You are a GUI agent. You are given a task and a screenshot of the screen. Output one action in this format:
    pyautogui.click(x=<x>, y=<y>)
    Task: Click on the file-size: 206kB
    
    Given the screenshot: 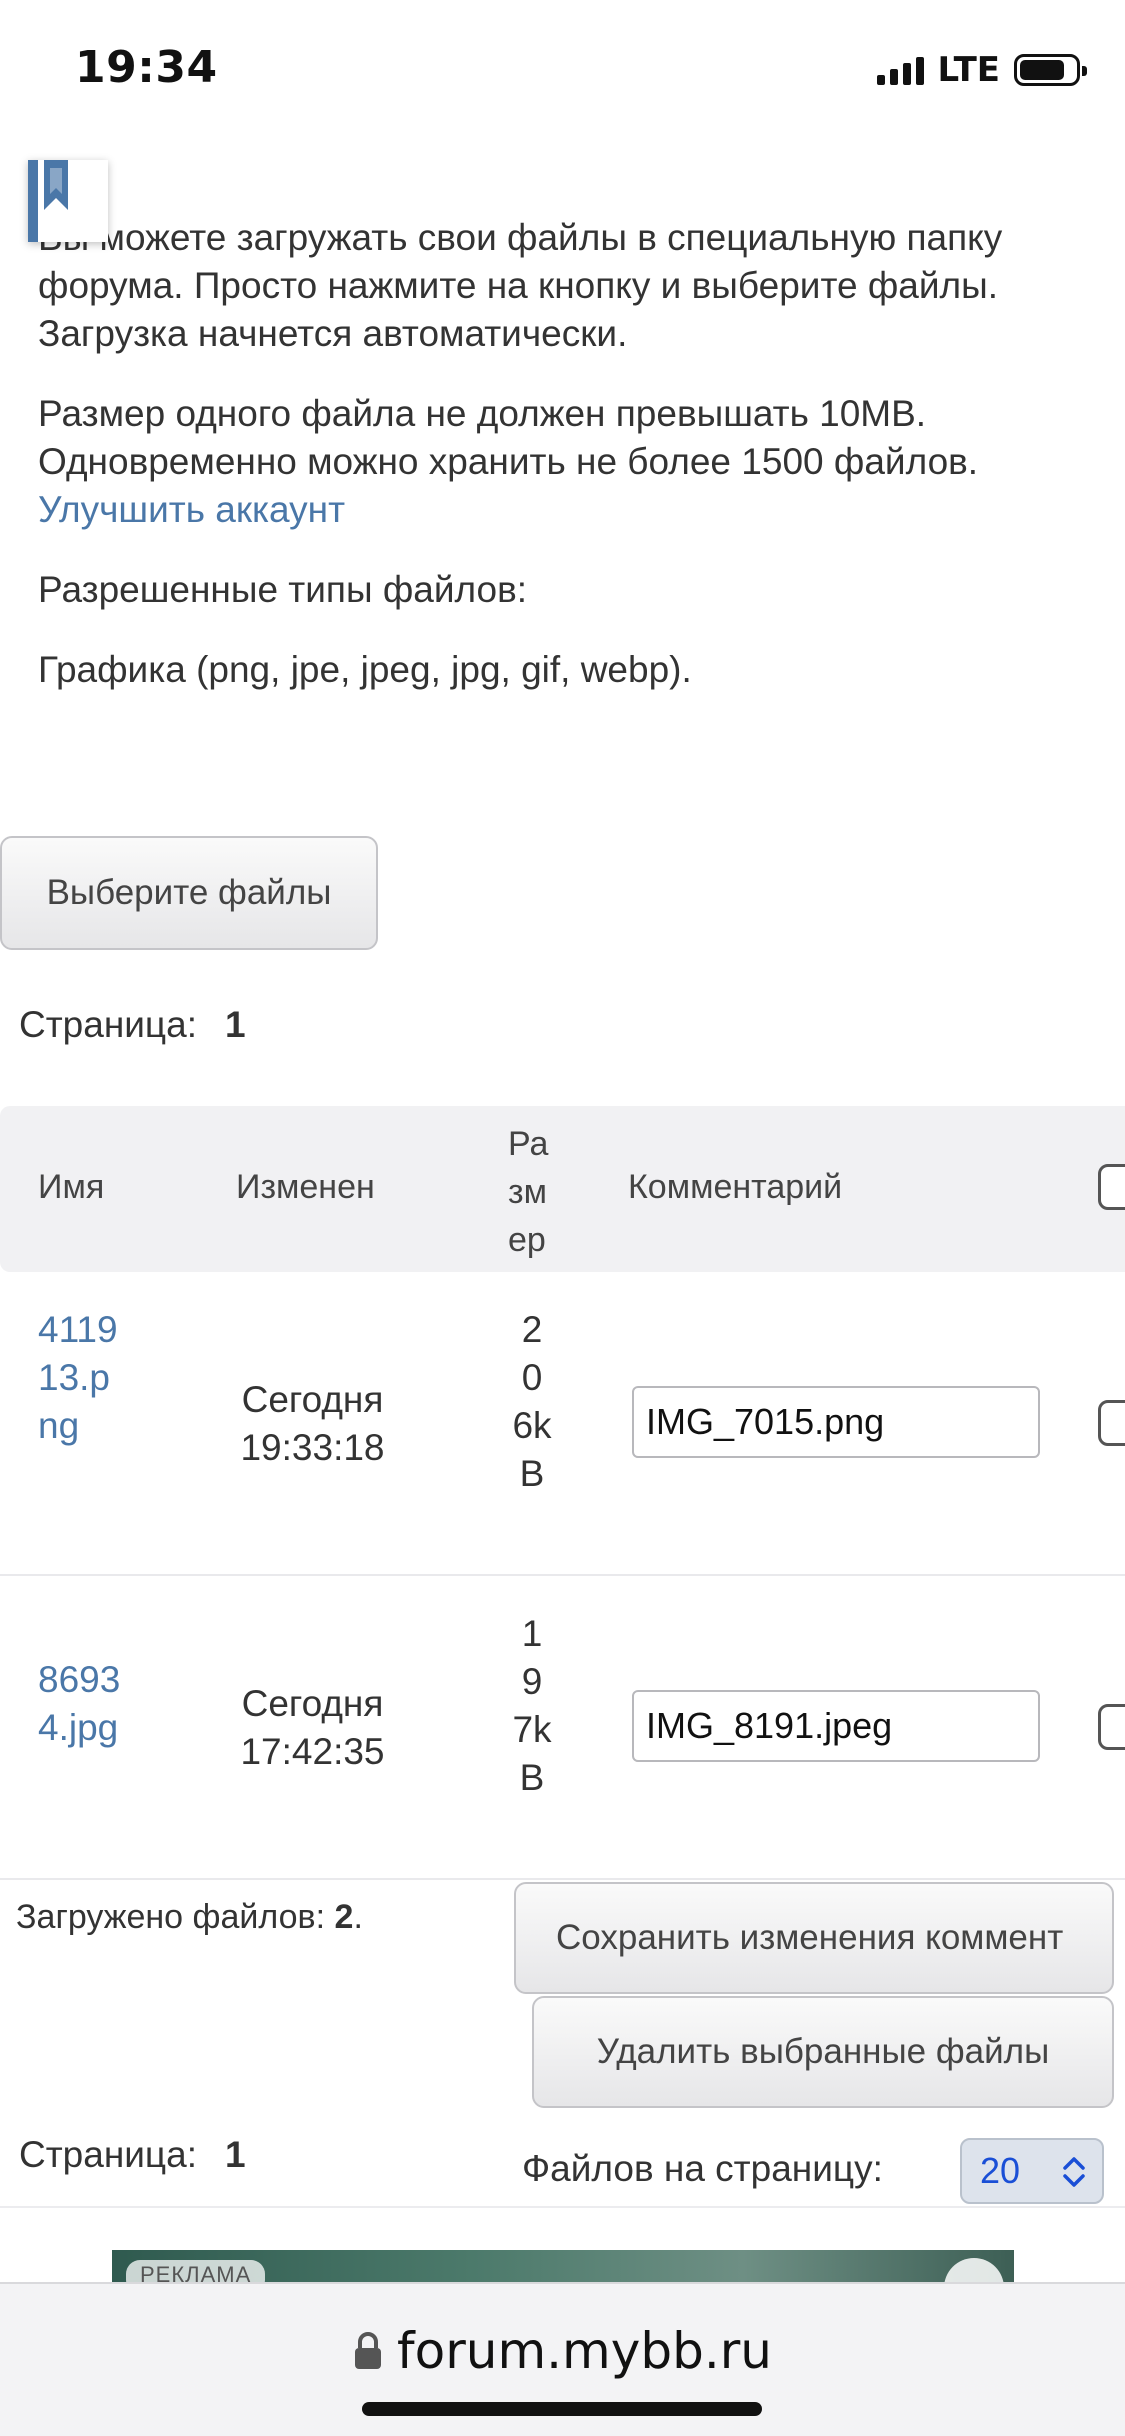 What is the action you would take?
    pyautogui.click(x=532, y=1401)
    